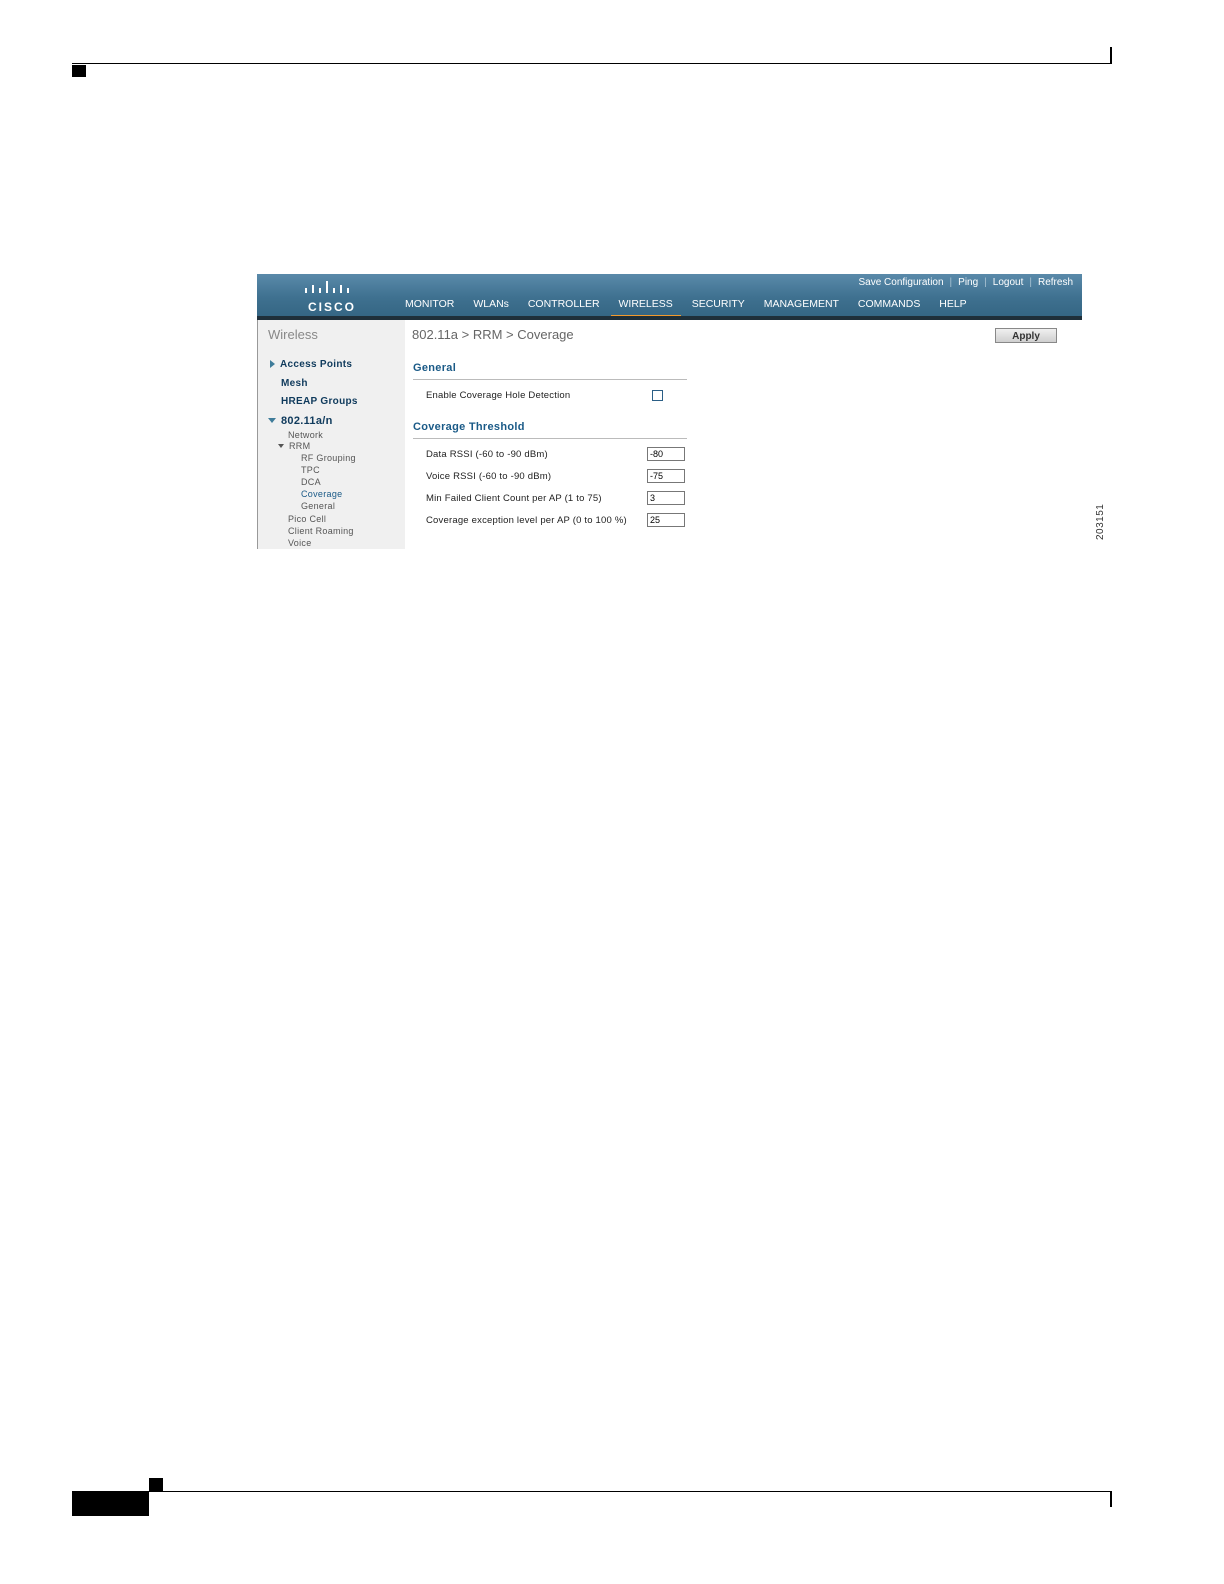 This screenshot has height=1584, width=1224. I want to click on apply-button: Apply, so click(1026, 335).